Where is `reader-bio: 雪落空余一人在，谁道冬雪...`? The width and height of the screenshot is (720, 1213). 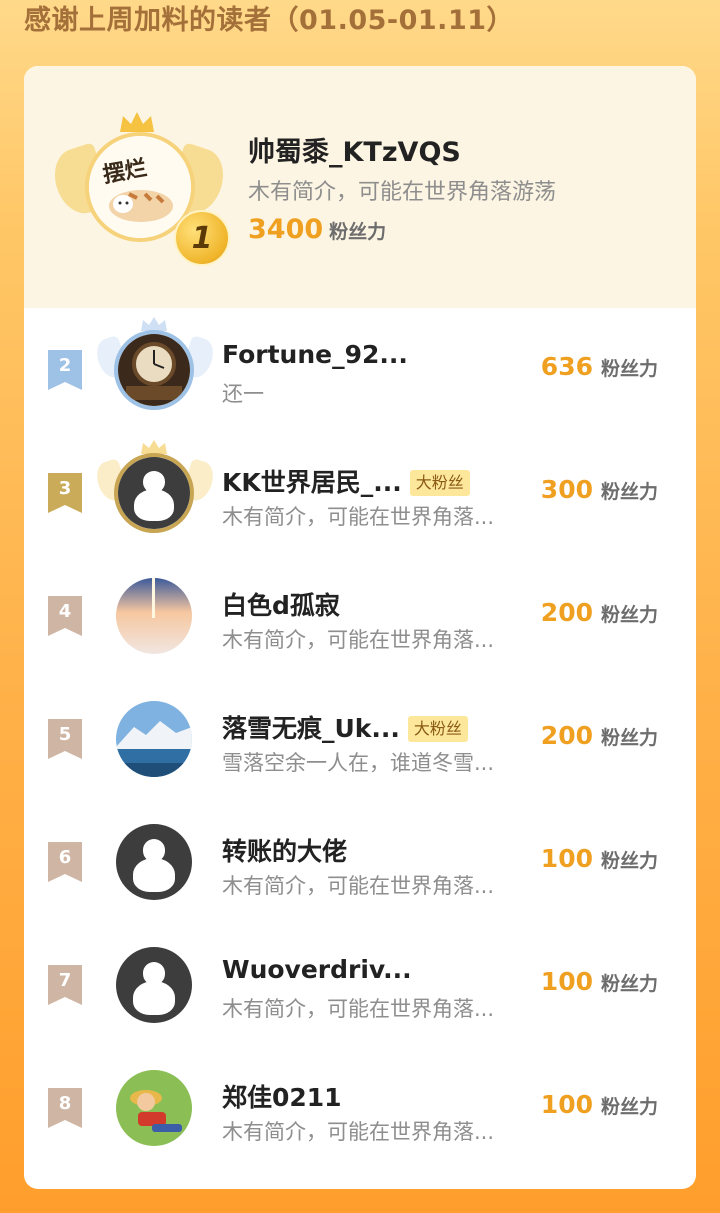
reader-bio: 雪落空余一人在，谁道冬雪... is located at coordinates (358, 763).